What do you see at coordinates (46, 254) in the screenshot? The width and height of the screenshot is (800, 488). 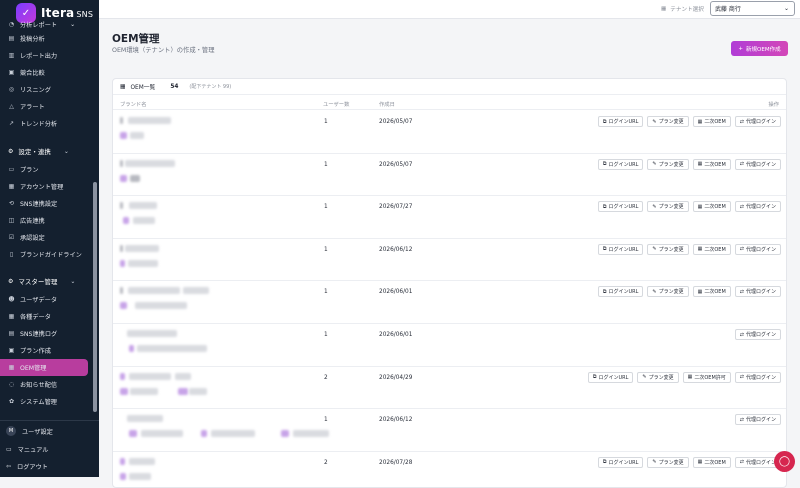 I see `sidebar-item: ▯ ブランドガイドライン` at bounding box center [46, 254].